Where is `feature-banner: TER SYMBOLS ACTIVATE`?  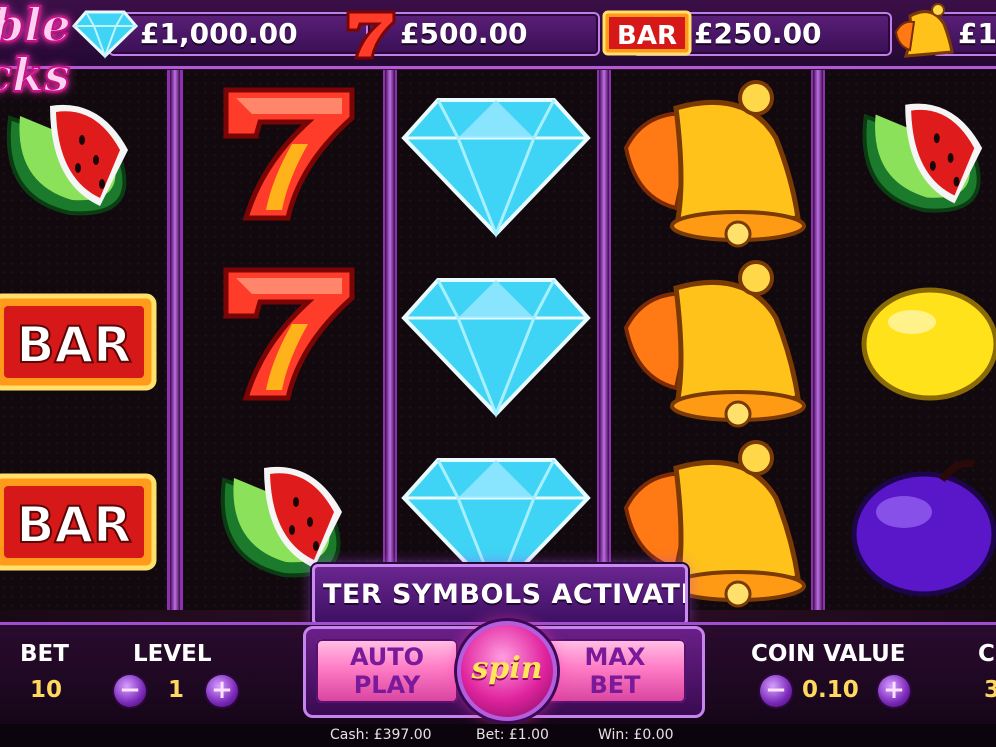 feature-banner: TER SYMBOLS ACTIVATE is located at coordinates (500, 595).